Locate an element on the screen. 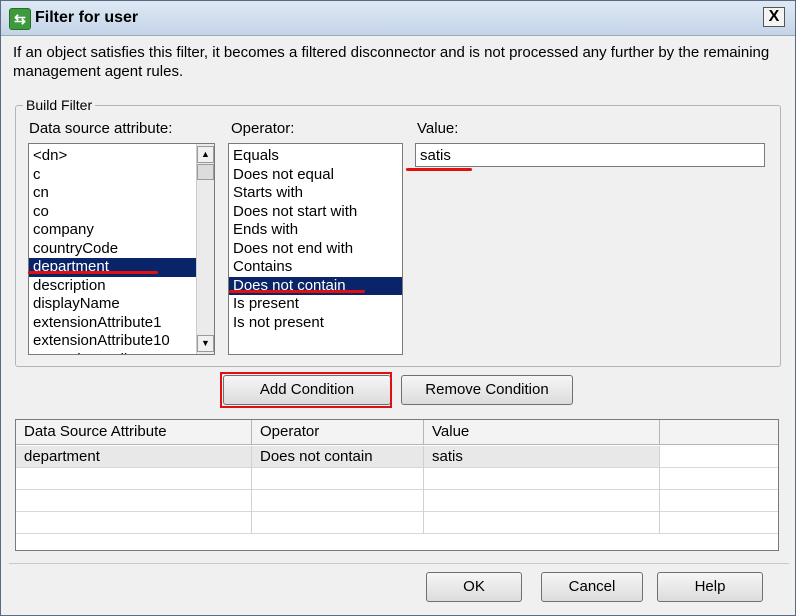  list-item: displayName is located at coordinates (113, 304).